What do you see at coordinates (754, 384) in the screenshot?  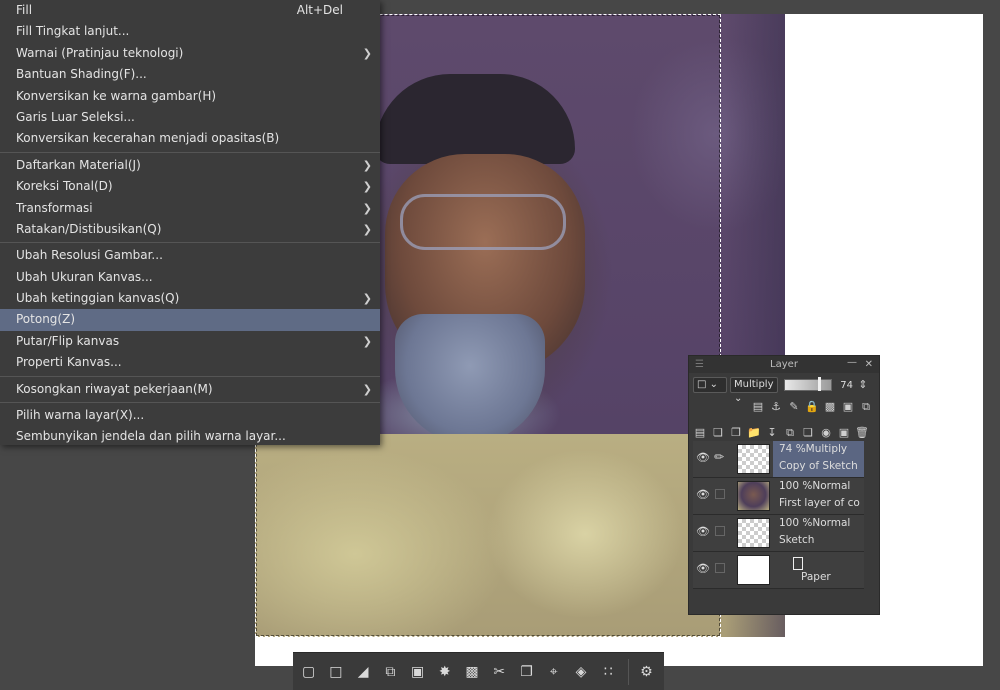 I see `blend-mode-value: Multiply` at bounding box center [754, 384].